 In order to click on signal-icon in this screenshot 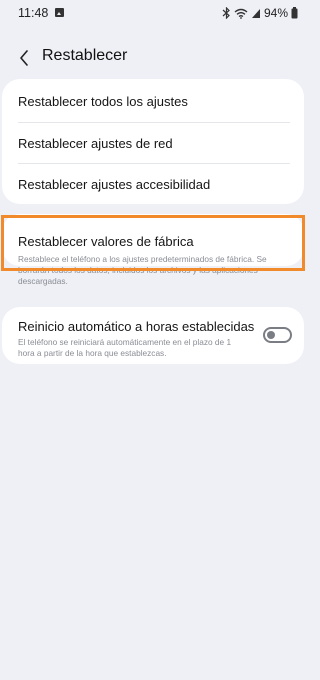, I will do `click(255, 13)`.